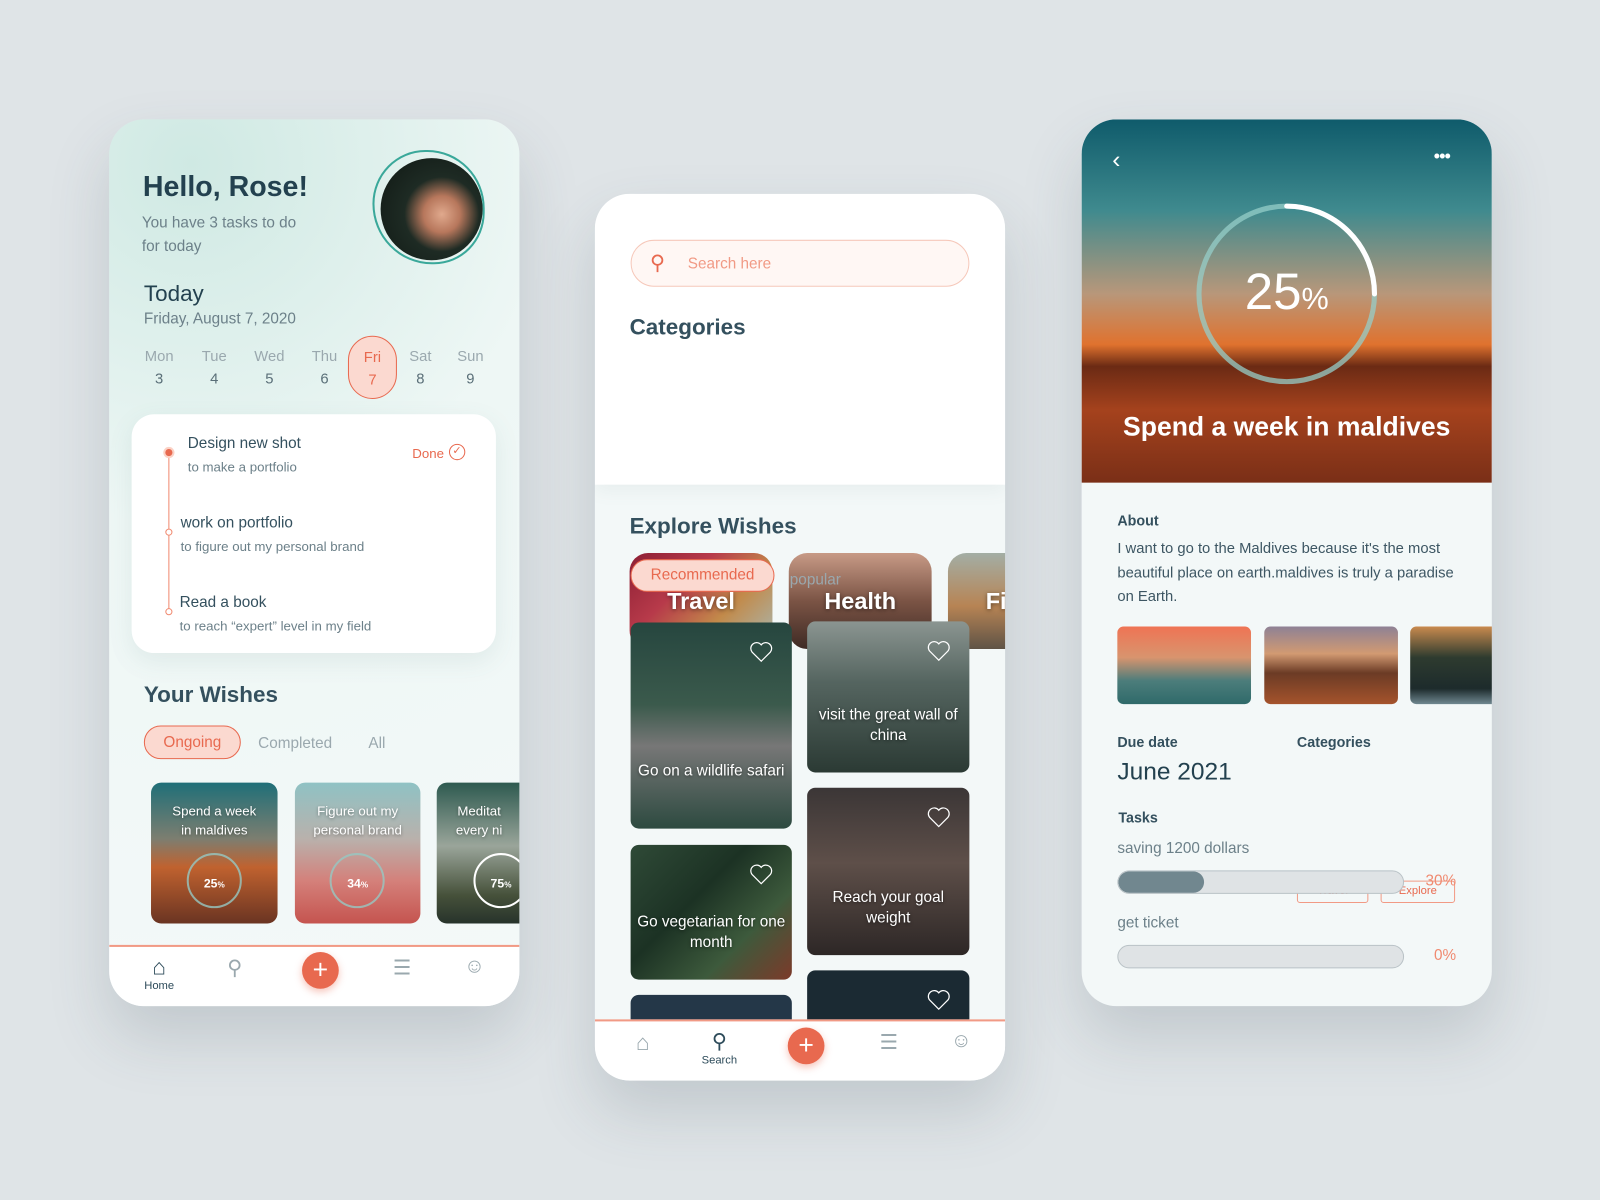 The image size is (1600, 1200). What do you see at coordinates (171, 246) in the screenshot?
I see `subtitle-line-2: for today` at bounding box center [171, 246].